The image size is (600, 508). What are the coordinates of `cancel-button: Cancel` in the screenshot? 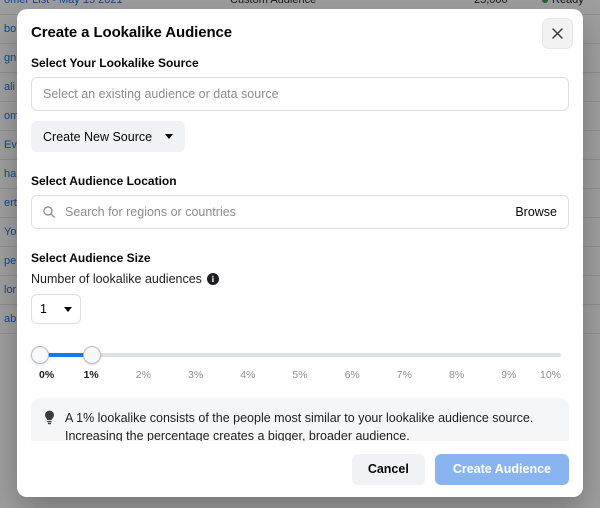 It's located at (388, 469).